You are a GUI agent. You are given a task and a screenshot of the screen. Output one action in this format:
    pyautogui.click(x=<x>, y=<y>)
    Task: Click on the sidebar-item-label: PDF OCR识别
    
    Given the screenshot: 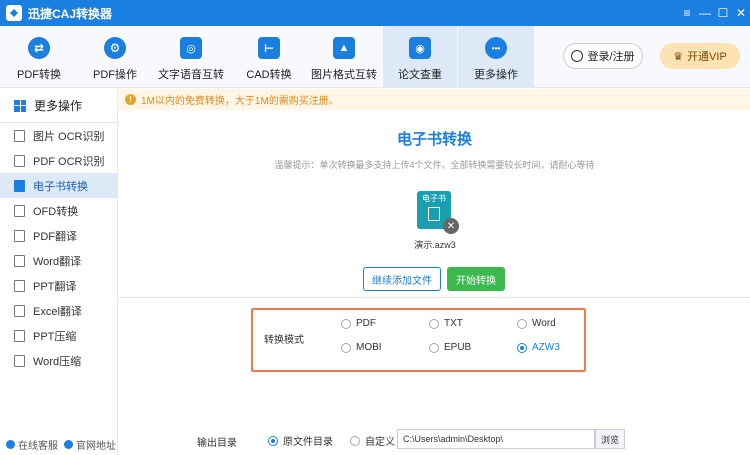 What is the action you would take?
    pyautogui.click(x=69, y=161)
    